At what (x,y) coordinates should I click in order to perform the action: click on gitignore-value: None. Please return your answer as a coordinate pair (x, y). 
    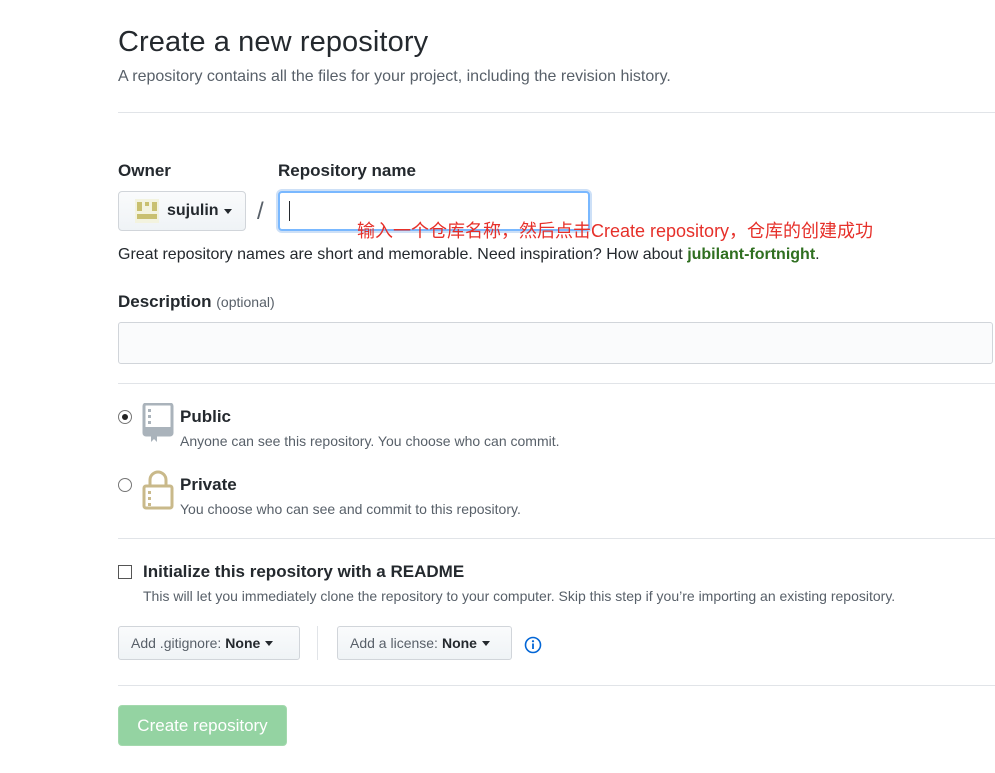
    Looking at the image, I should click on (243, 643).